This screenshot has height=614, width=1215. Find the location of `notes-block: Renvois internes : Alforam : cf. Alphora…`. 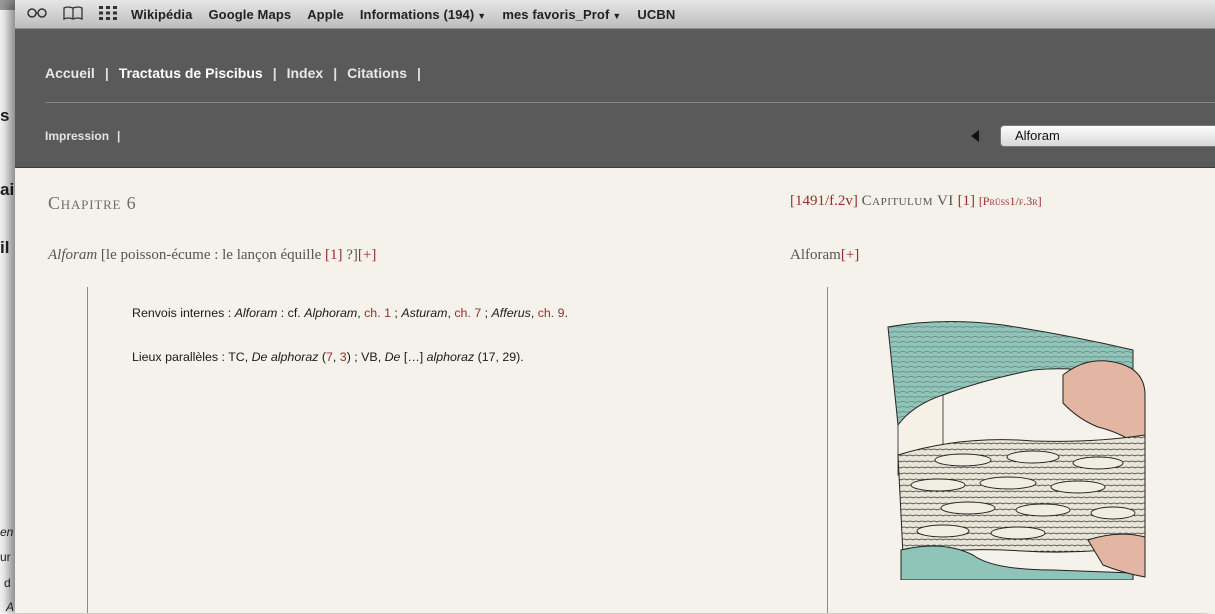

notes-block: Renvois internes : Alforam : cf. Alphora… is located at coordinates (372, 346).